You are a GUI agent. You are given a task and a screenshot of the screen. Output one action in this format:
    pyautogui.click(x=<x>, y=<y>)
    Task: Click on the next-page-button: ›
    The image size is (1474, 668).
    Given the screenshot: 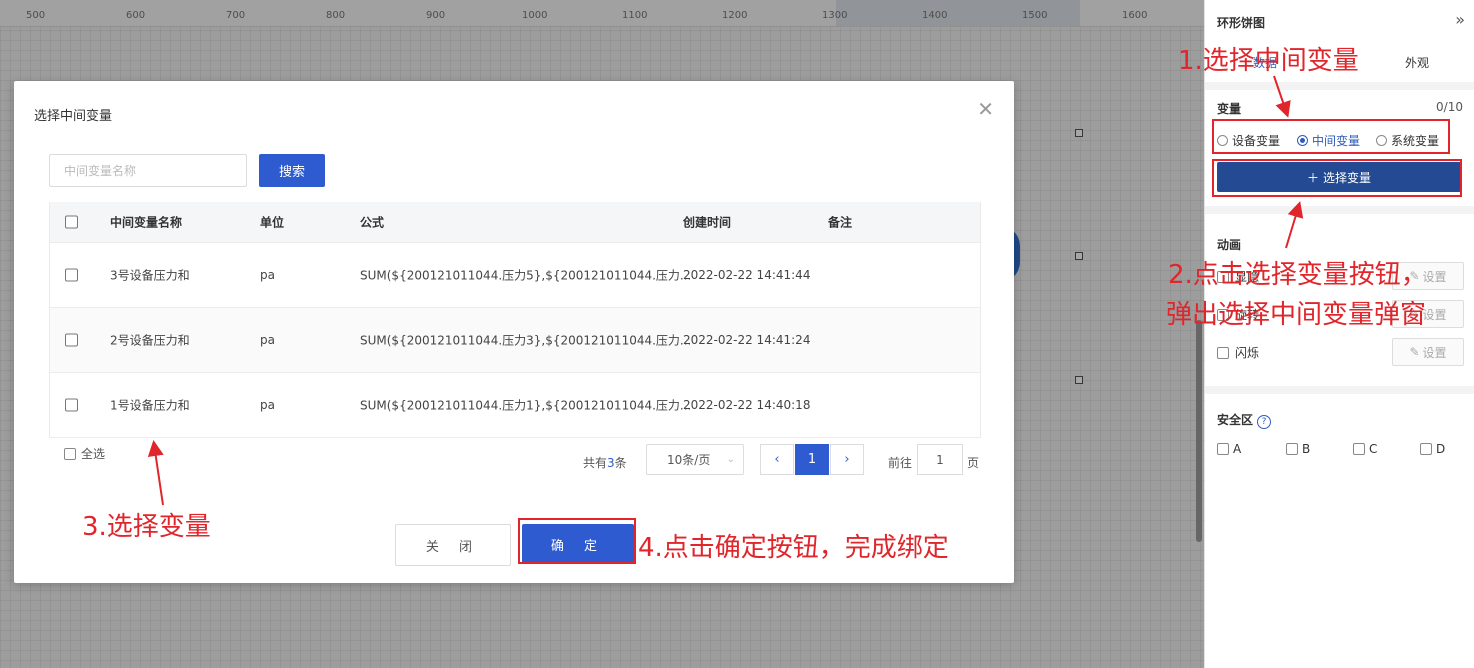 What is the action you would take?
    pyautogui.click(x=847, y=459)
    